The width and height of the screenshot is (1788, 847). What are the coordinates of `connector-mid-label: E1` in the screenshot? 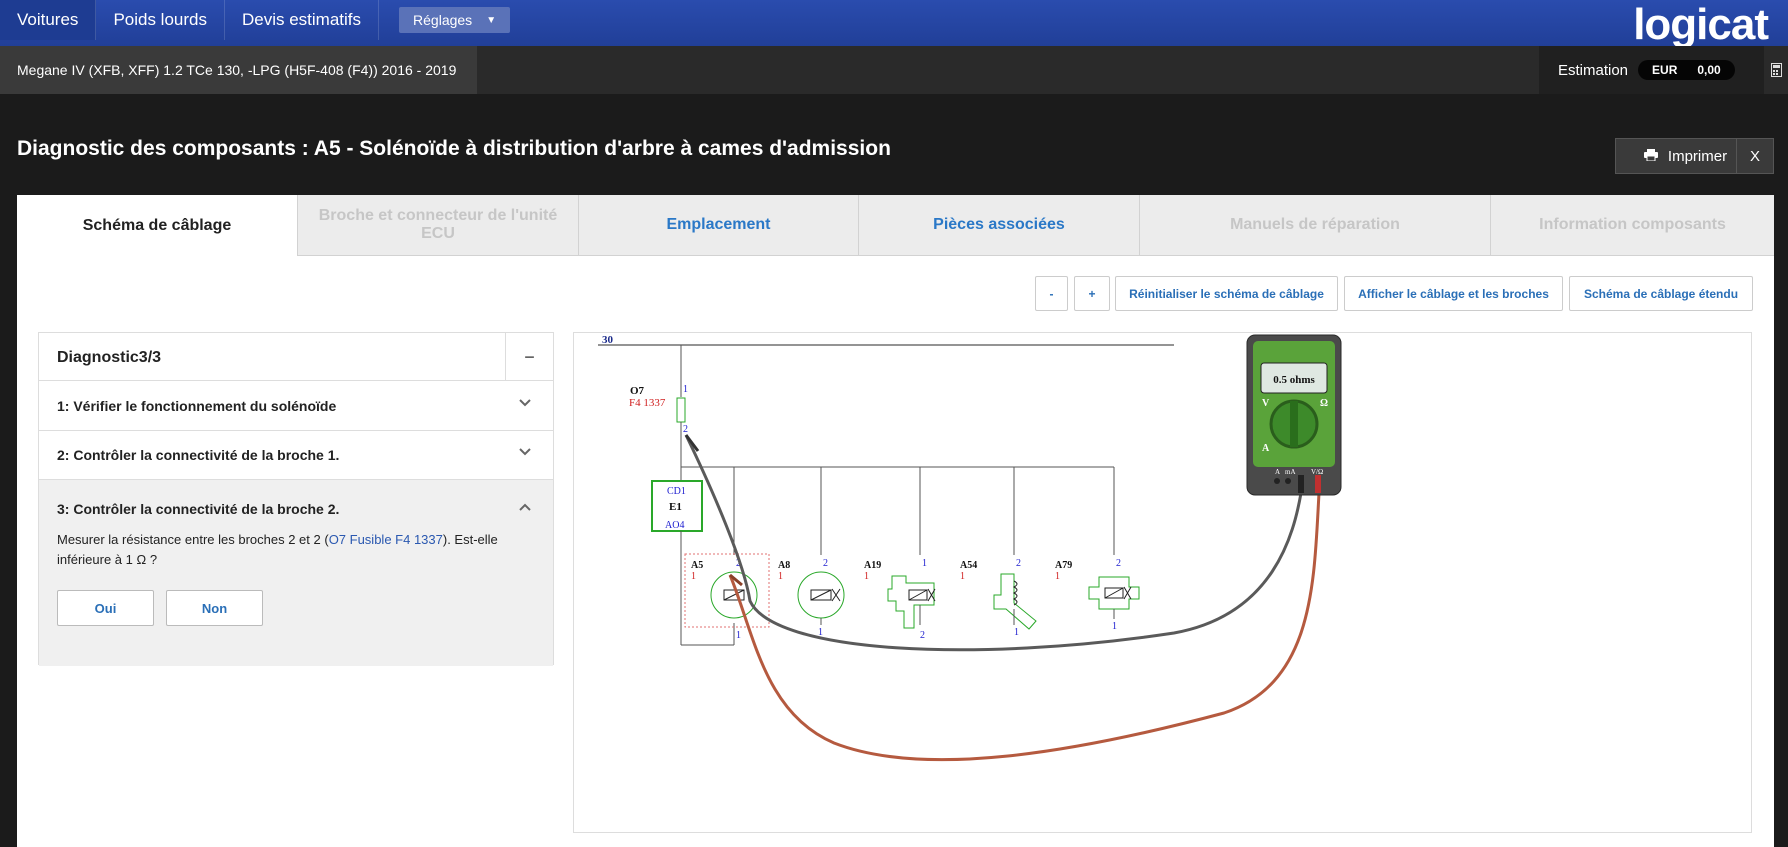 It's located at (675, 507).